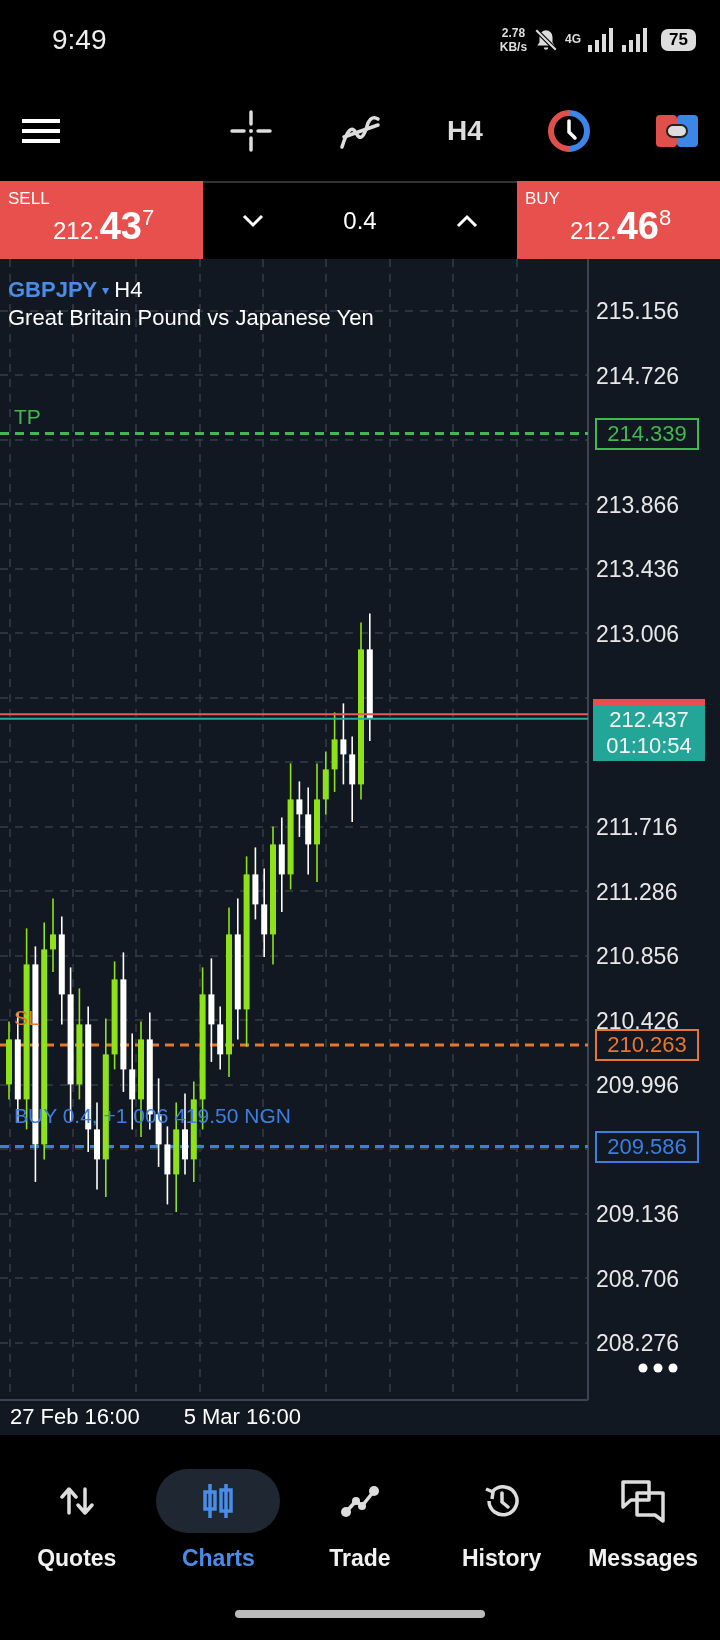 This screenshot has width=720, height=1640. What do you see at coordinates (501, 1539) in the screenshot?
I see `nav-tab: History` at bounding box center [501, 1539].